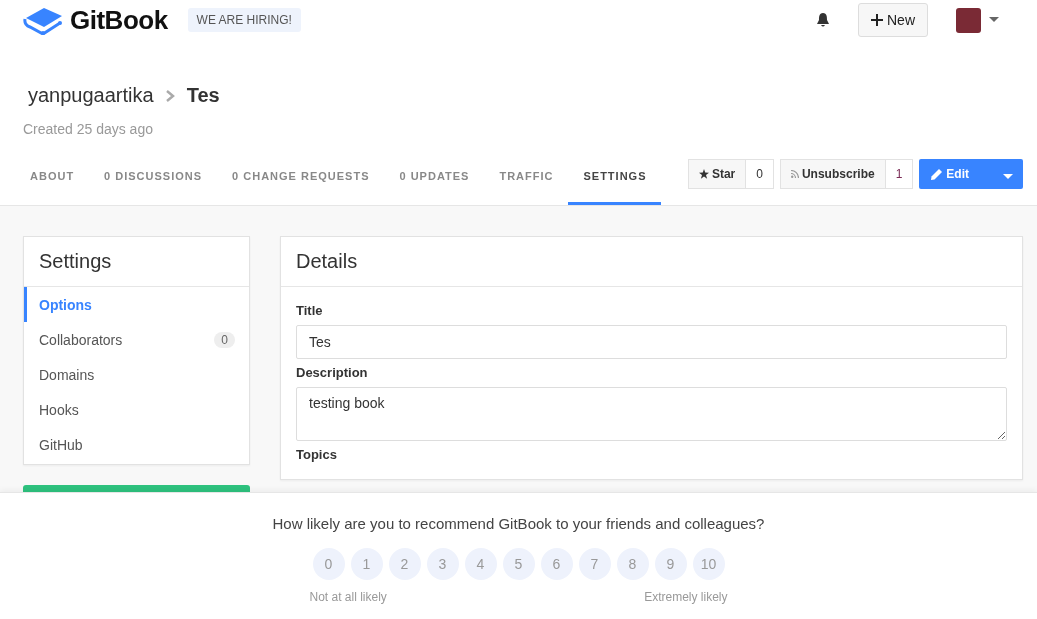 The width and height of the screenshot is (1037, 619). What do you see at coordinates (136, 444) in the screenshot?
I see `sidebar-item: GitHub` at bounding box center [136, 444].